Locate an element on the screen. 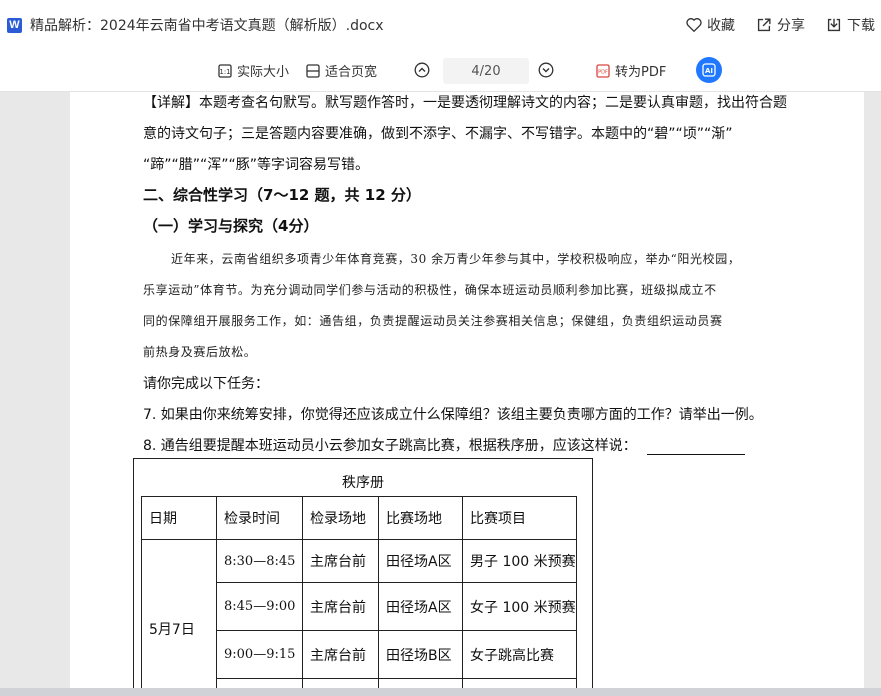 The image size is (881, 696). share-label: 分享 is located at coordinates (791, 26).